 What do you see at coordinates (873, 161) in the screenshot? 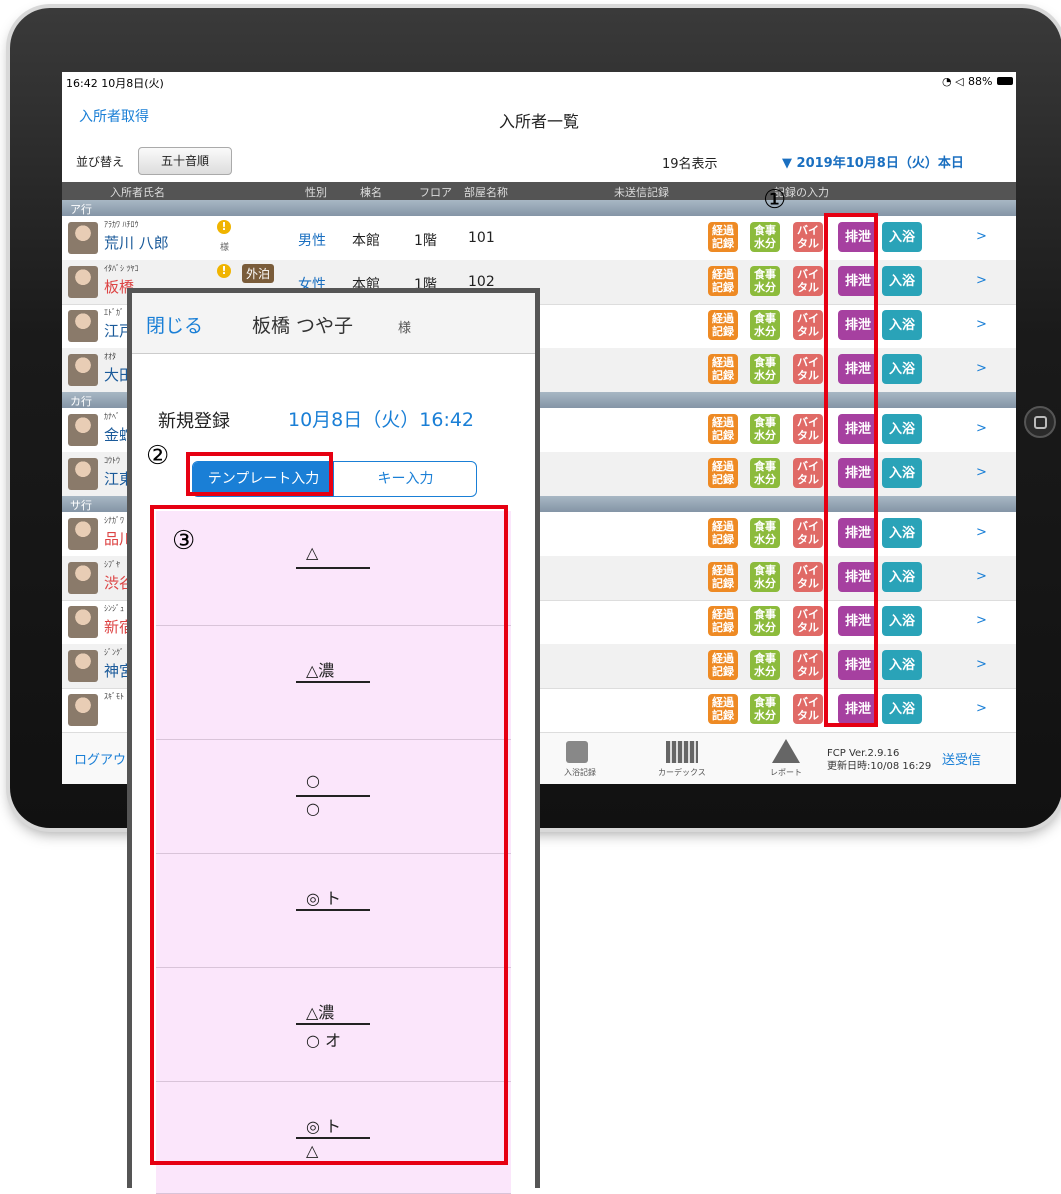
I see `date-selector: ▼ 2019年10月8日（火）本日` at bounding box center [873, 161].